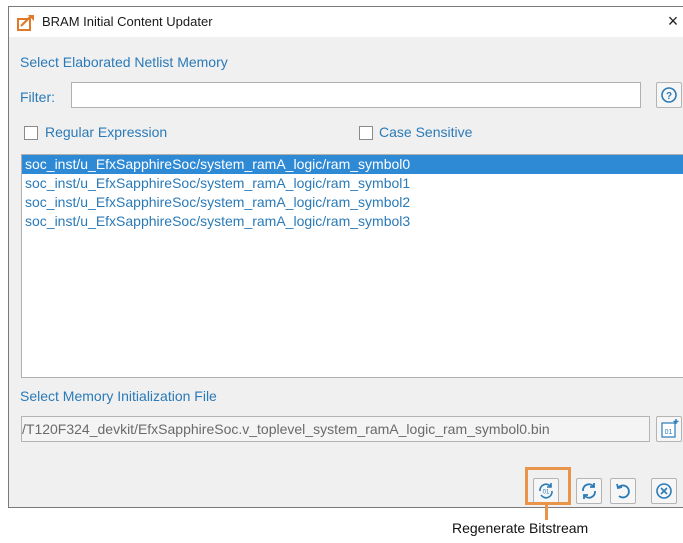 The height and width of the screenshot is (543, 683). Describe the element at coordinates (118, 396) in the screenshot. I see `memory-file-section-label: Select Memory Initialization File` at that location.